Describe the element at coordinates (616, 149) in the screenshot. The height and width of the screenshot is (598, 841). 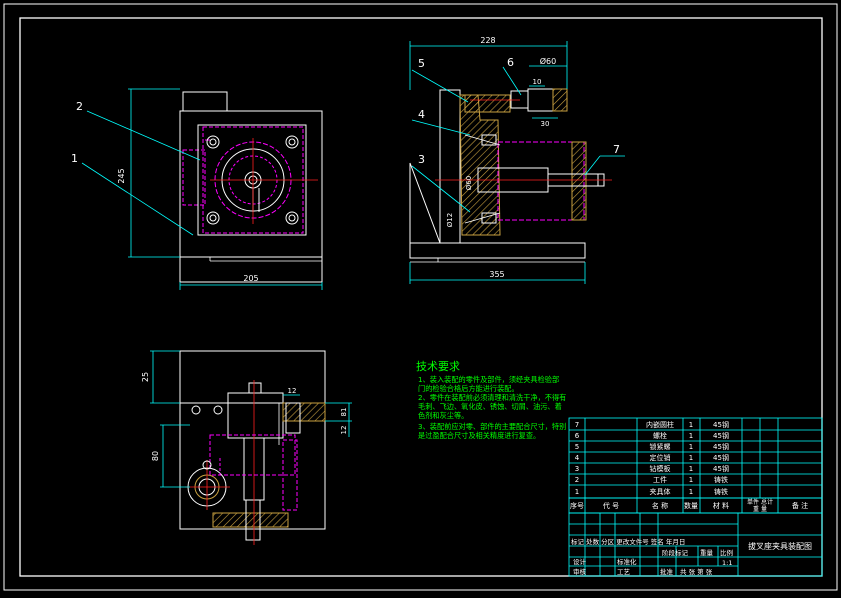
I see `side-label-7: 7` at that location.